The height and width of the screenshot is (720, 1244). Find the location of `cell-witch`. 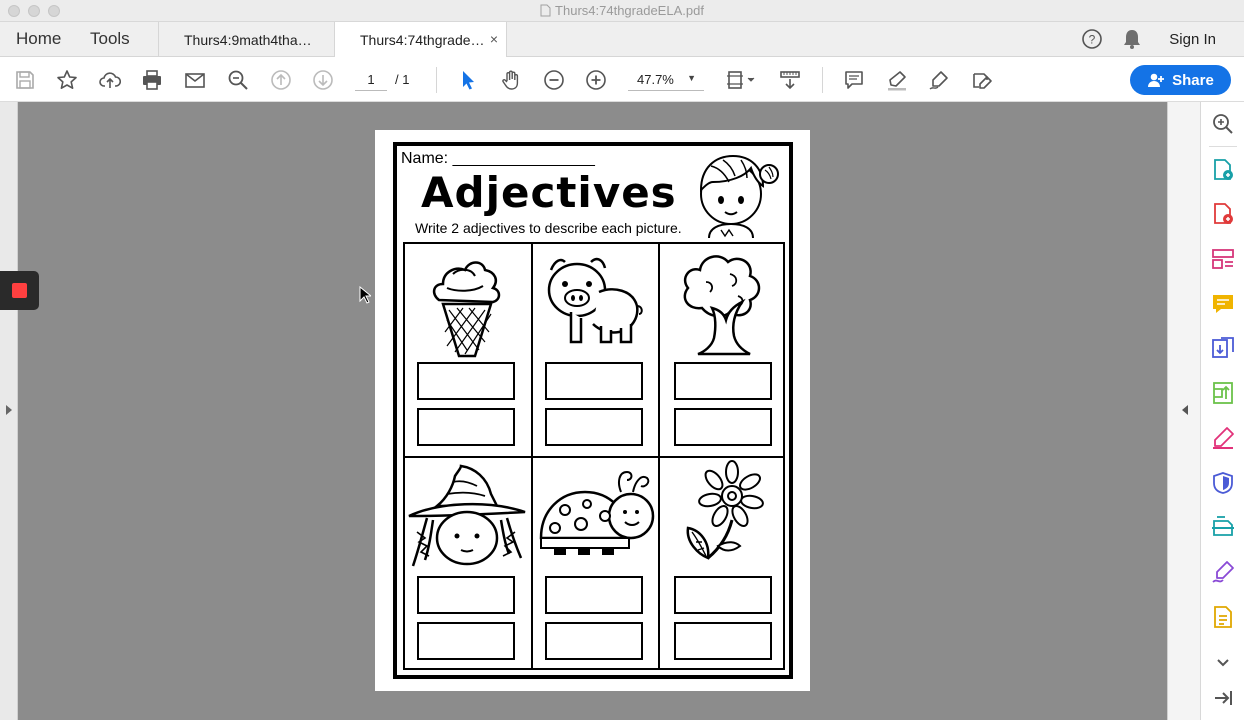

cell-witch is located at coordinates (469, 563).